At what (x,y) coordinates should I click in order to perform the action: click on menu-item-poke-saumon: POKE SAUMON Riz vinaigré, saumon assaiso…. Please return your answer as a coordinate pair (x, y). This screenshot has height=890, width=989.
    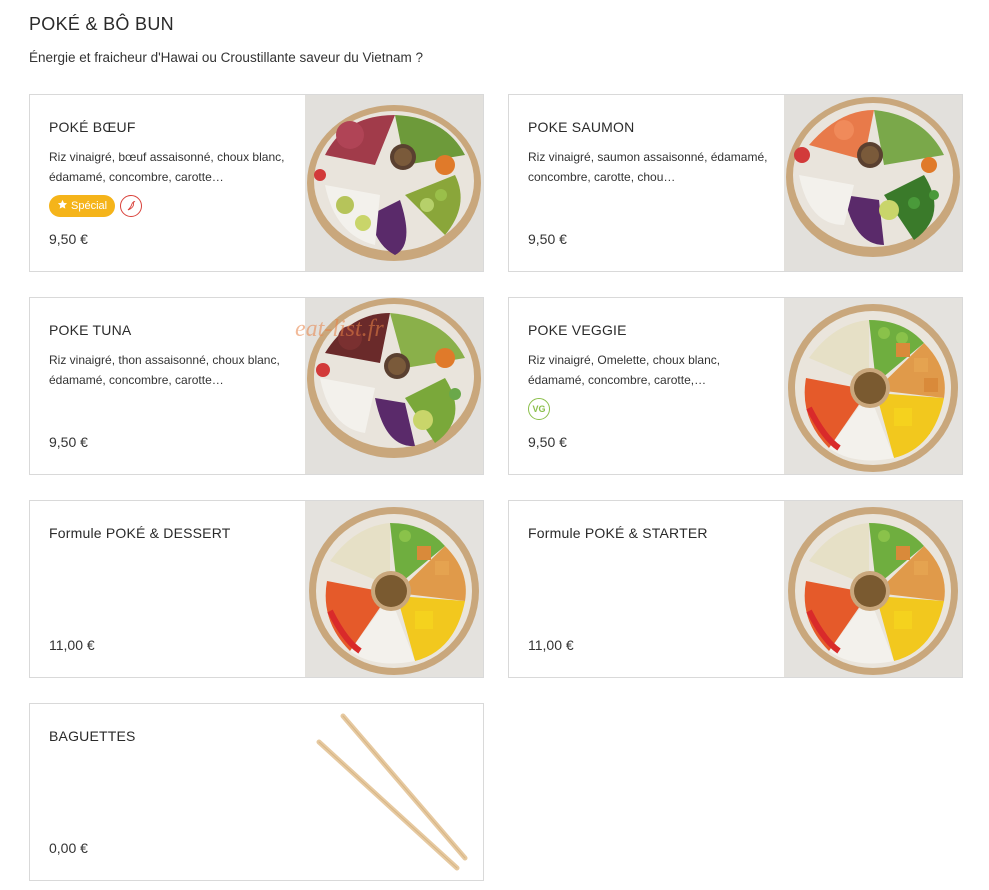
    Looking at the image, I should click on (735, 183).